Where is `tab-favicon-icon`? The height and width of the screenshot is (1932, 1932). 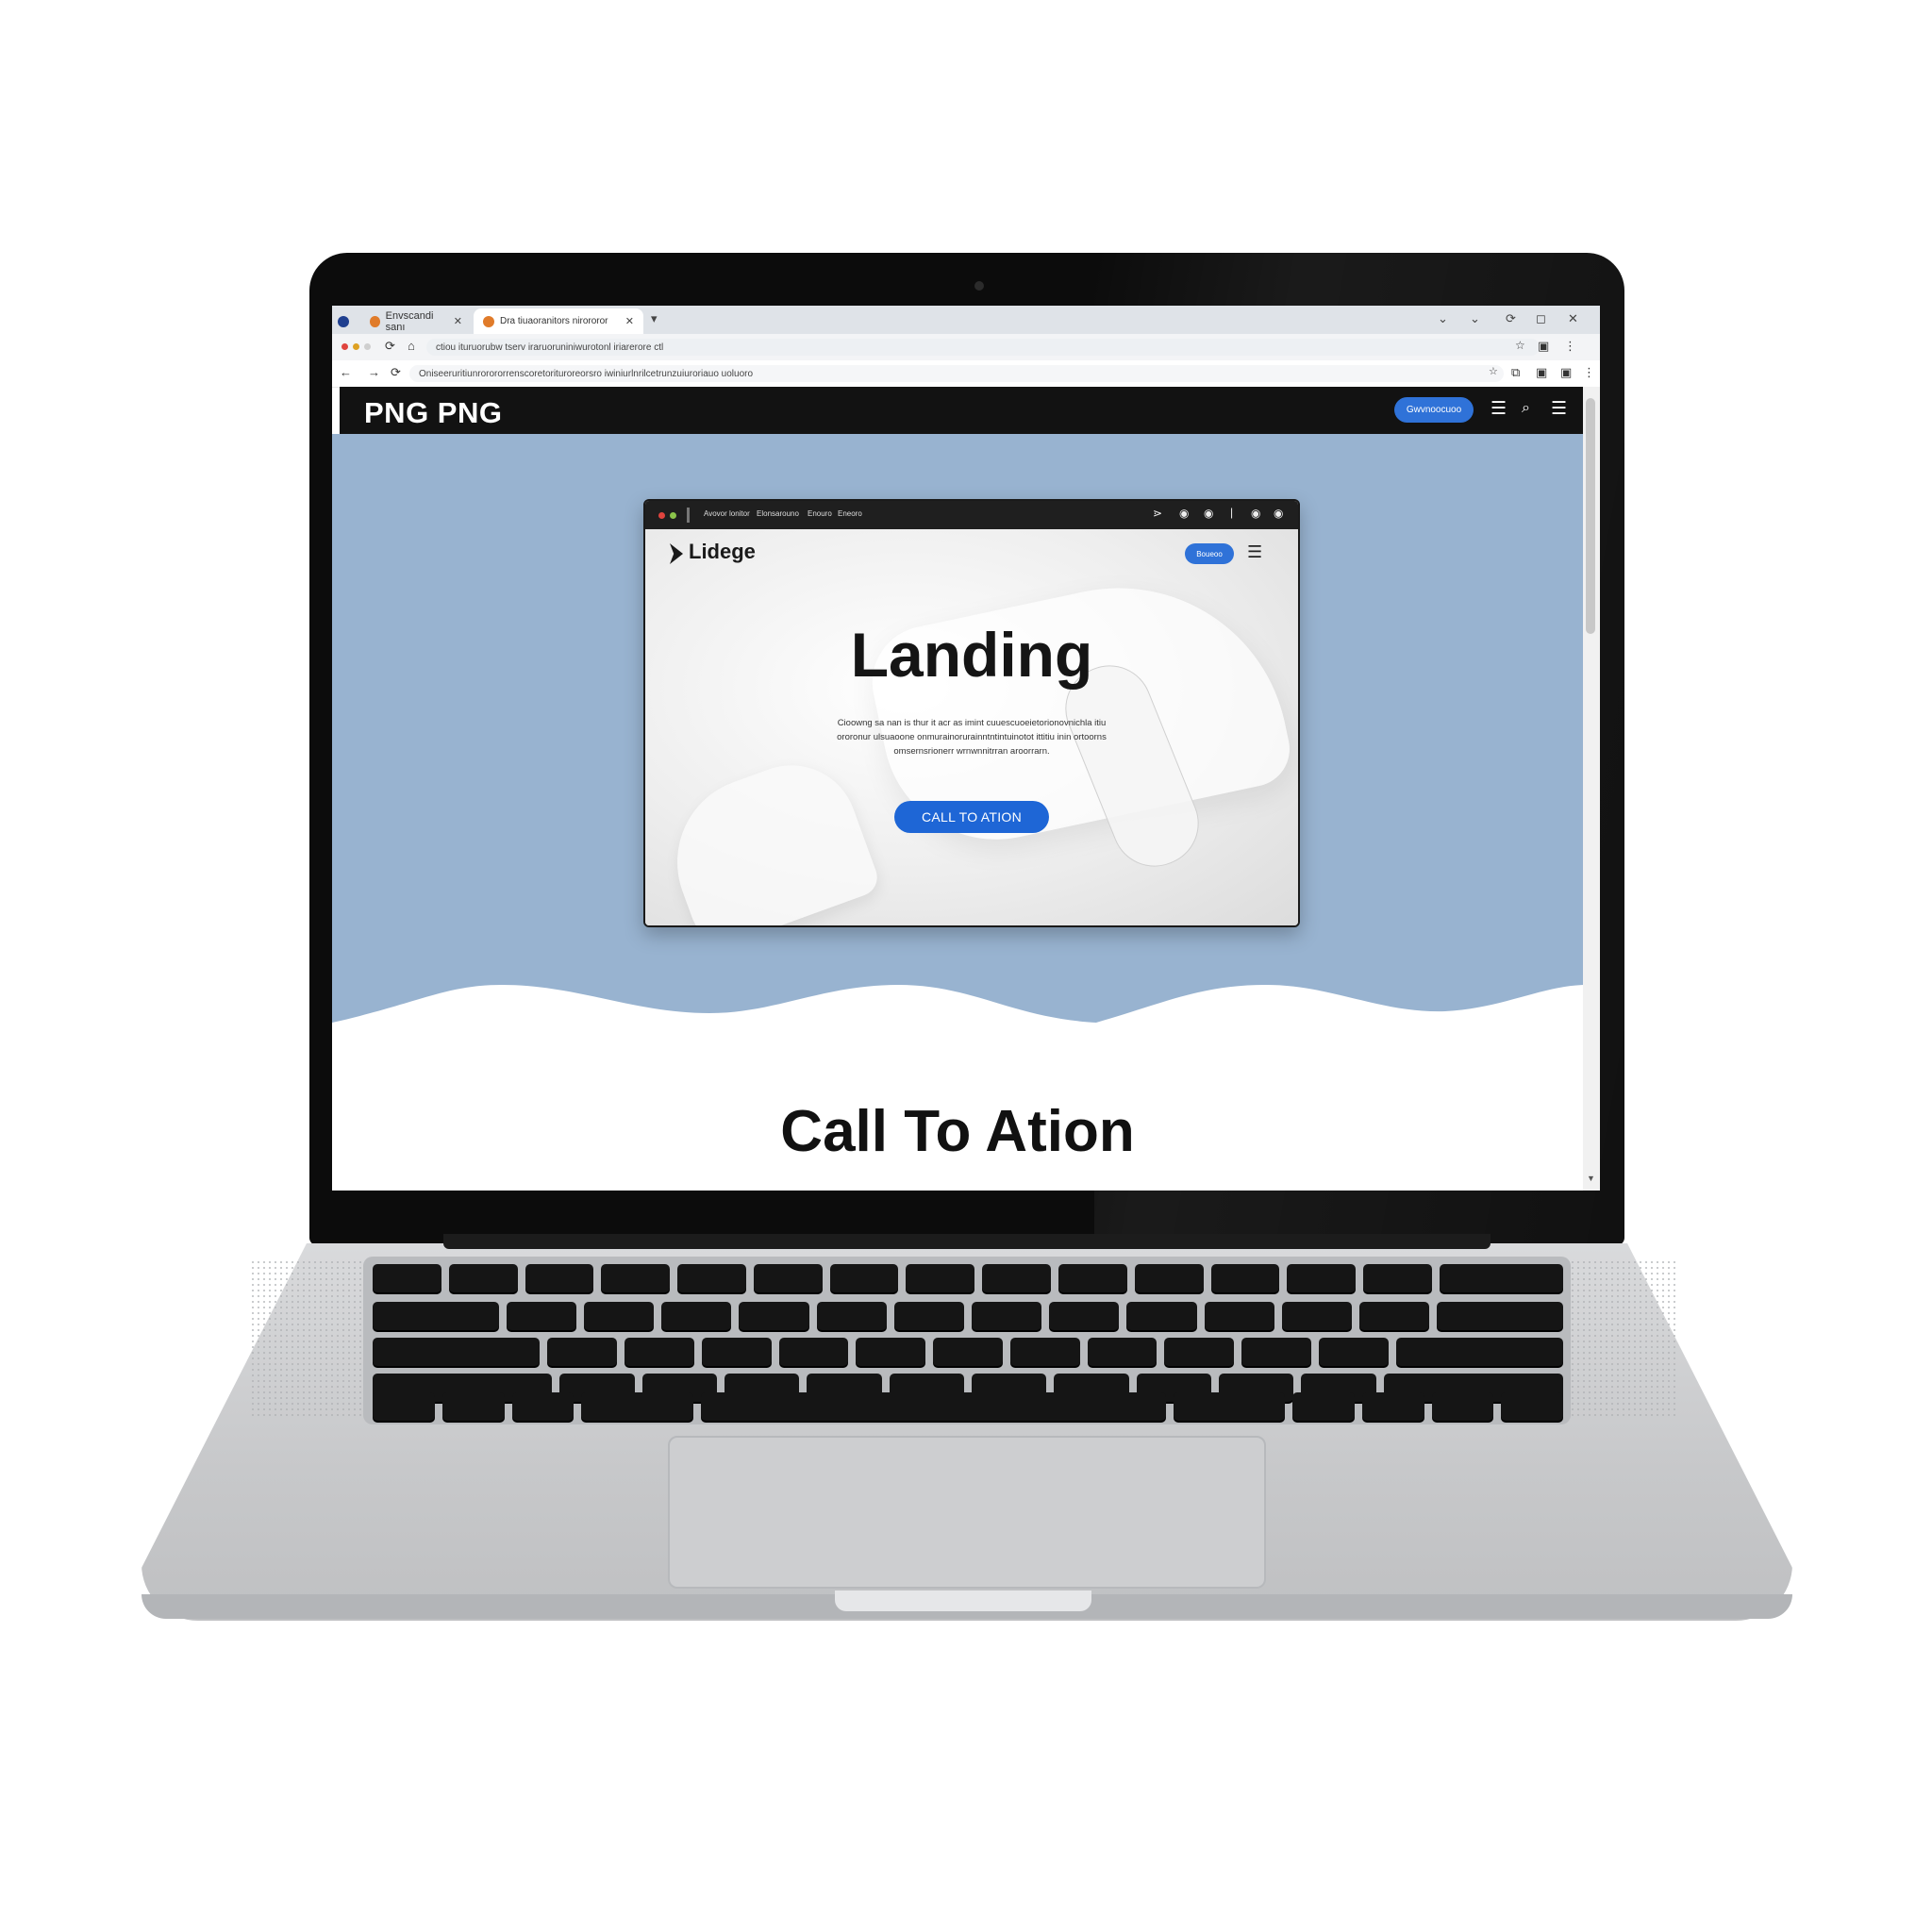
tab-favicon-icon is located at coordinates (489, 321).